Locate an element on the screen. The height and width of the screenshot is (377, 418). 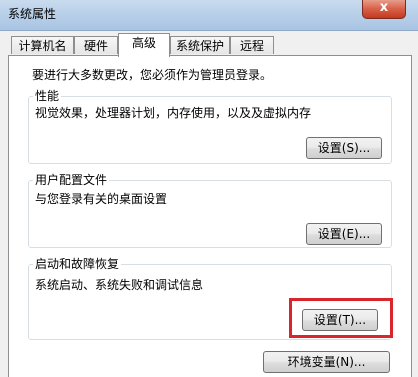
tab-advanced: 高级 is located at coordinates (144, 45).